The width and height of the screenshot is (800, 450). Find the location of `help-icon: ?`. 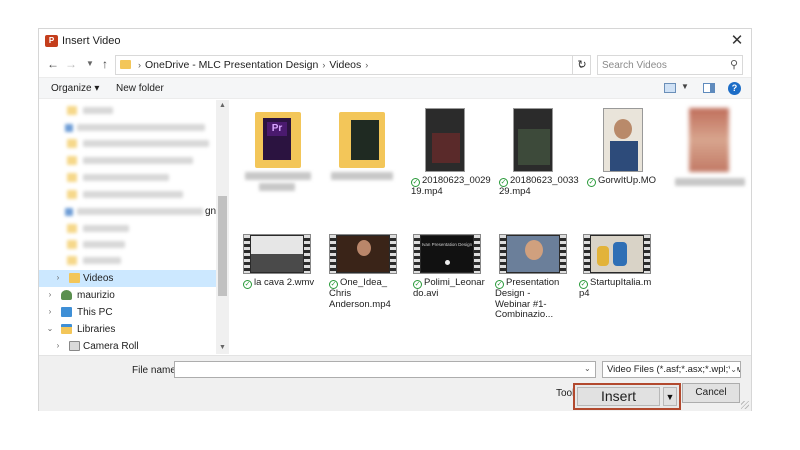

help-icon: ? is located at coordinates (734, 88).